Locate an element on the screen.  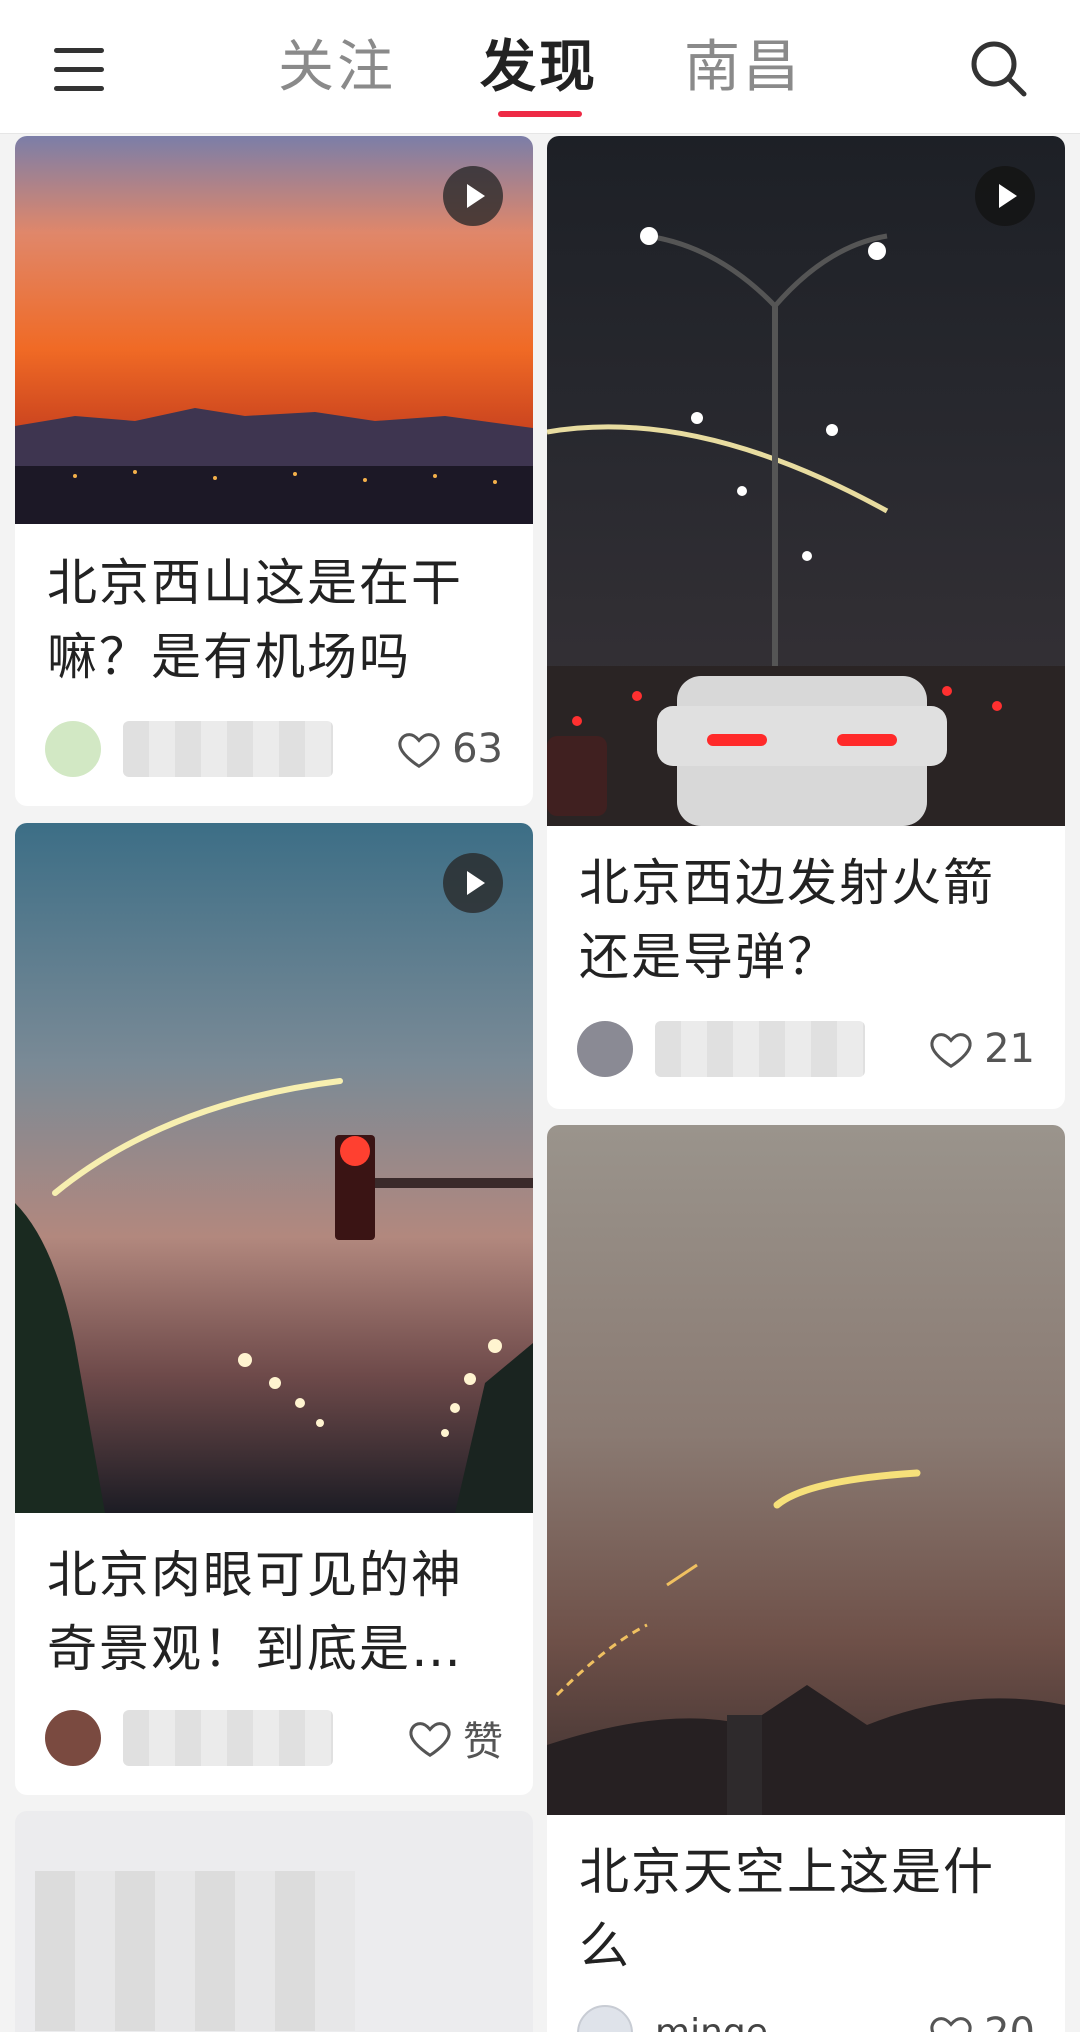
search-icon is located at coordinates (998, 68).